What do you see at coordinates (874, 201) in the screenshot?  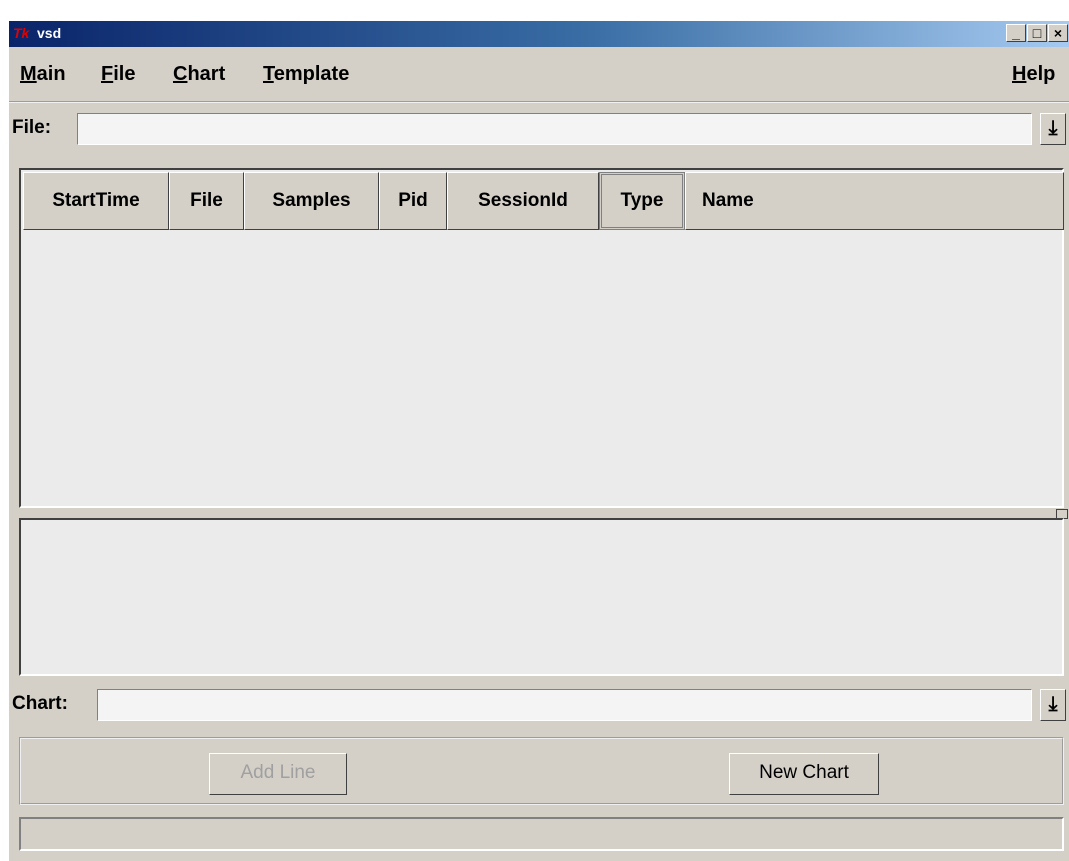 I see `col-header-name: Name` at bounding box center [874, 201].